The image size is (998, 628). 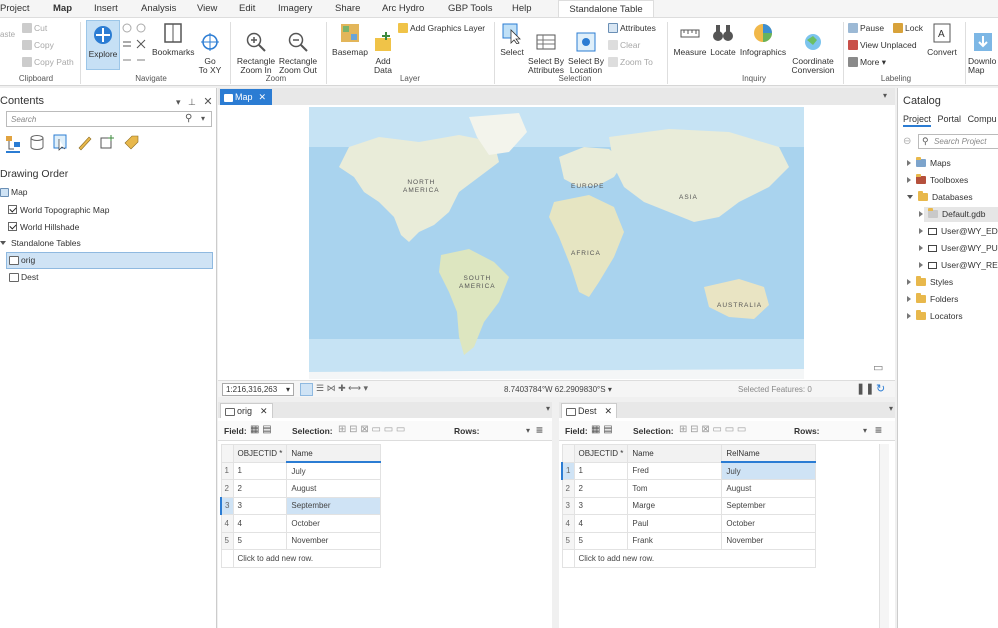 I want to click on menu-imagery: Imagery, so click(x=295, y=8).